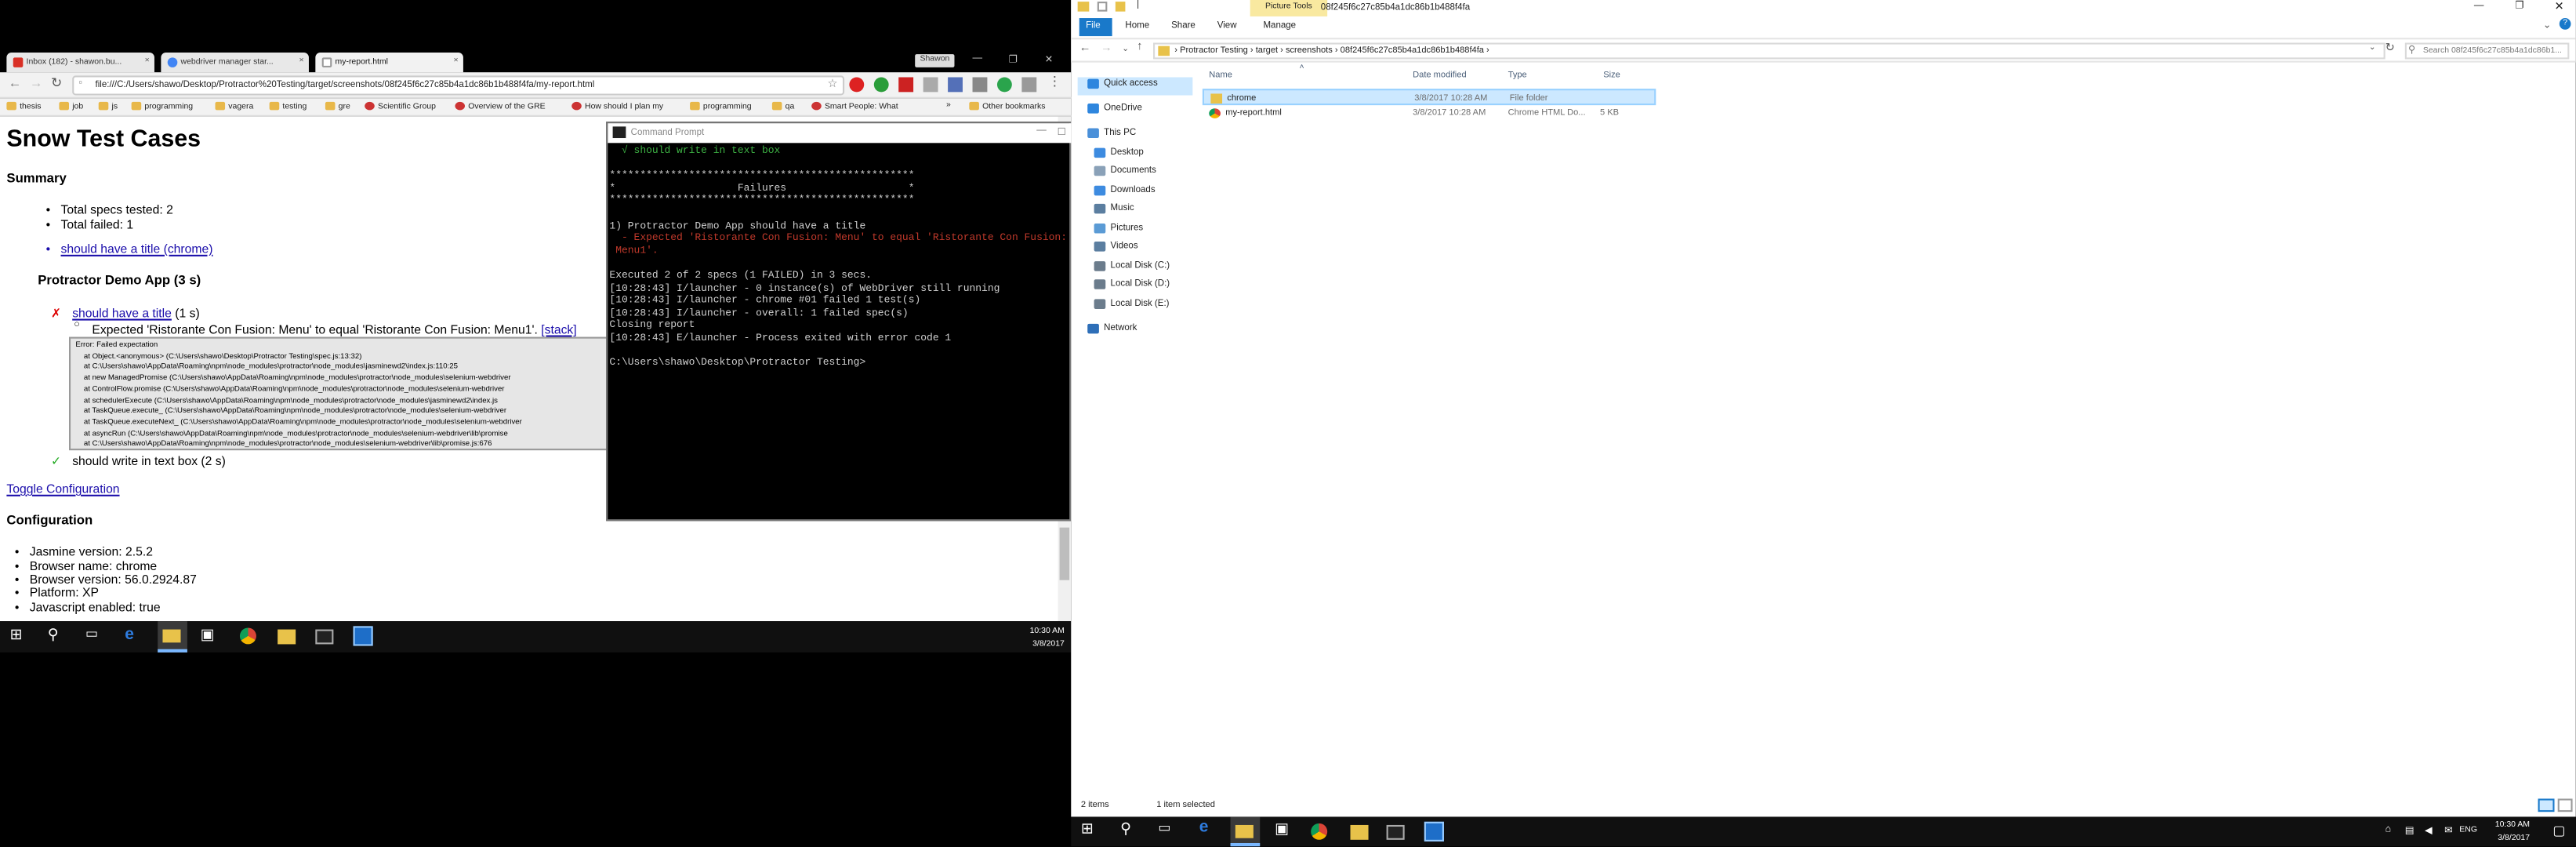 This screenshot has height=847, width=2576. I want to click on nav-item-this-pc: This PC, so click(1112, 133).